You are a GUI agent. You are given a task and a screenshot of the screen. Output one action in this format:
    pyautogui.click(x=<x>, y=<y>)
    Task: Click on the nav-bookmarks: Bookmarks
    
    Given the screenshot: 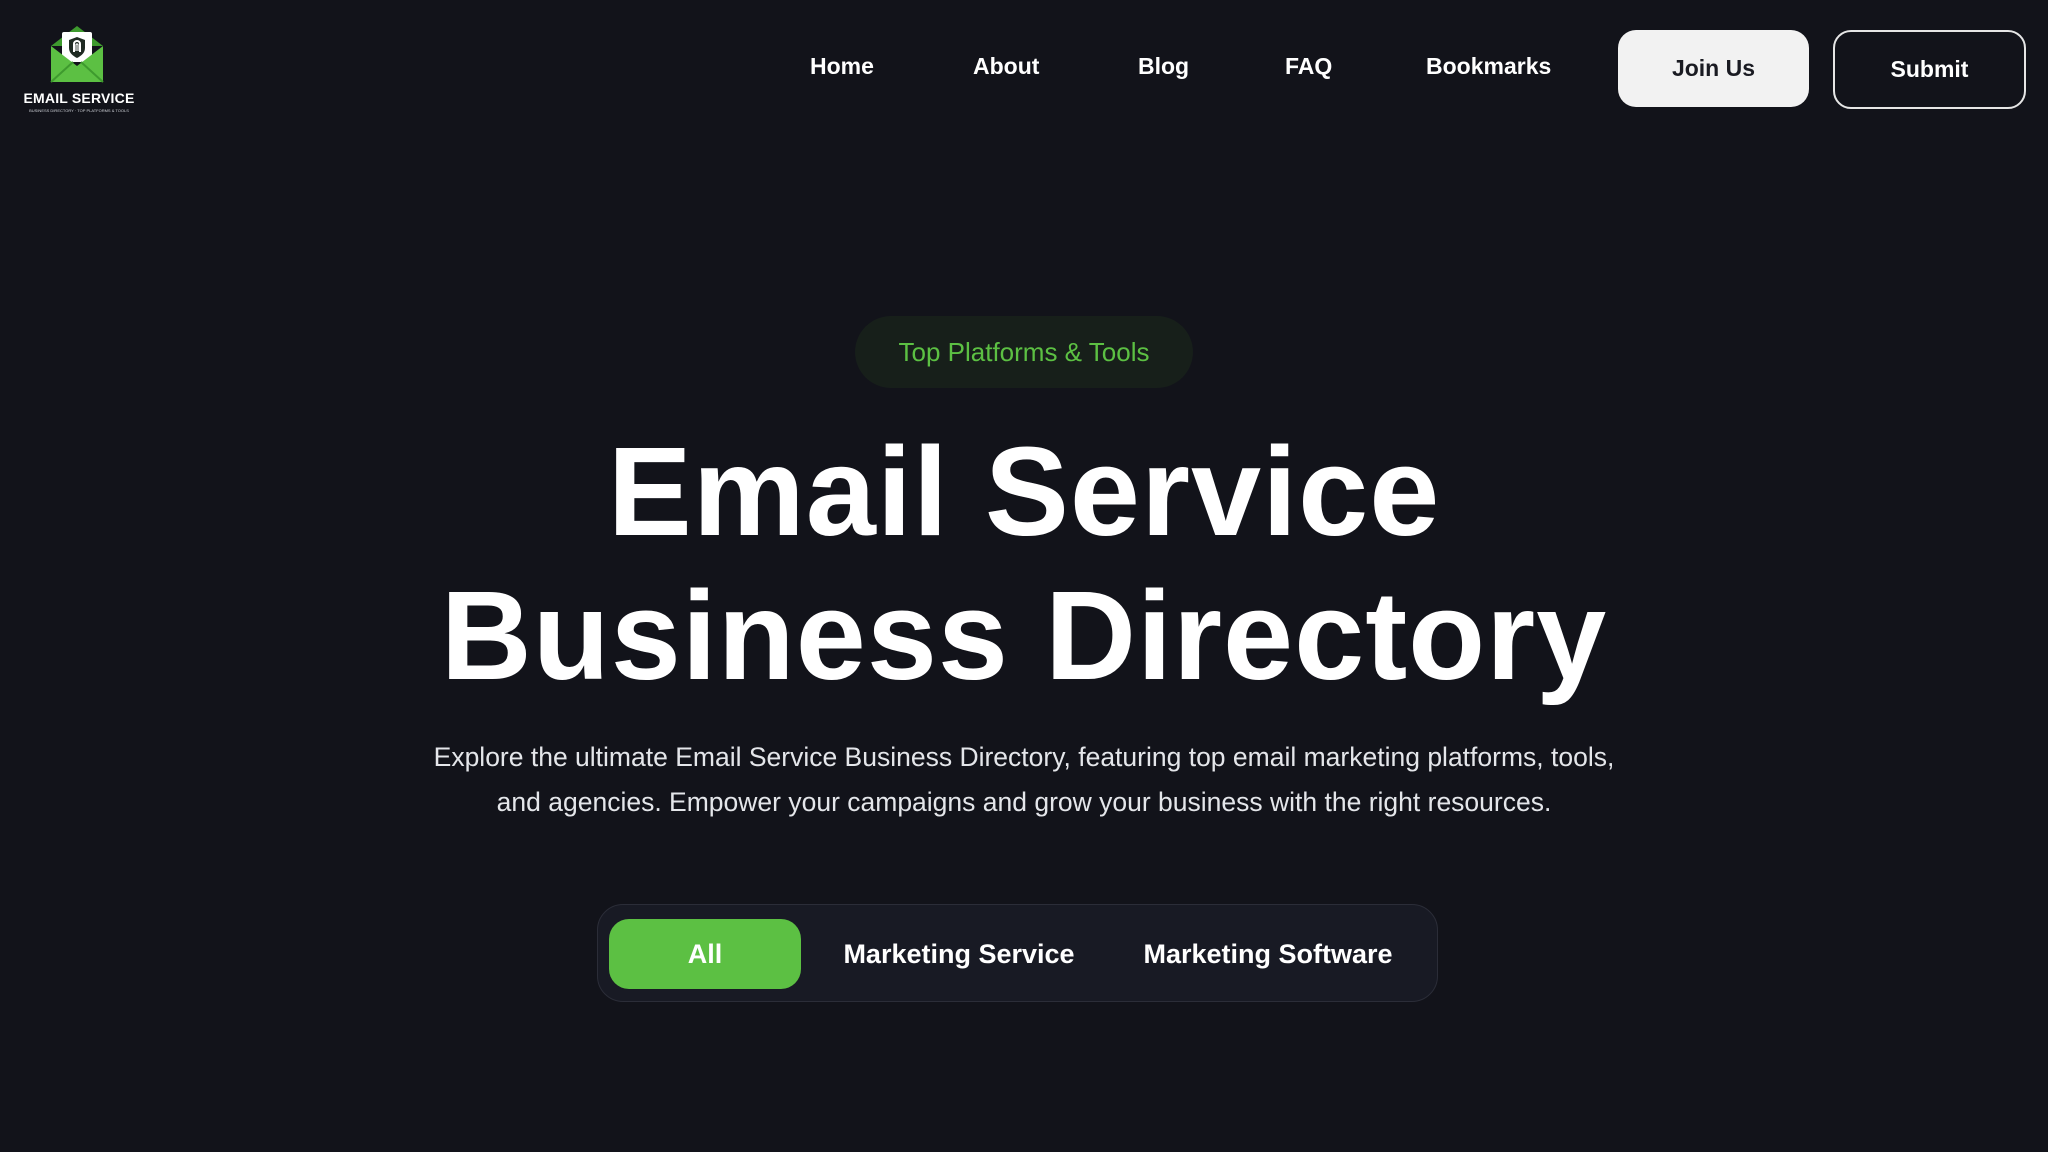 What is the action you would take?
    pyautogui.click(x=1488, y=66)
    